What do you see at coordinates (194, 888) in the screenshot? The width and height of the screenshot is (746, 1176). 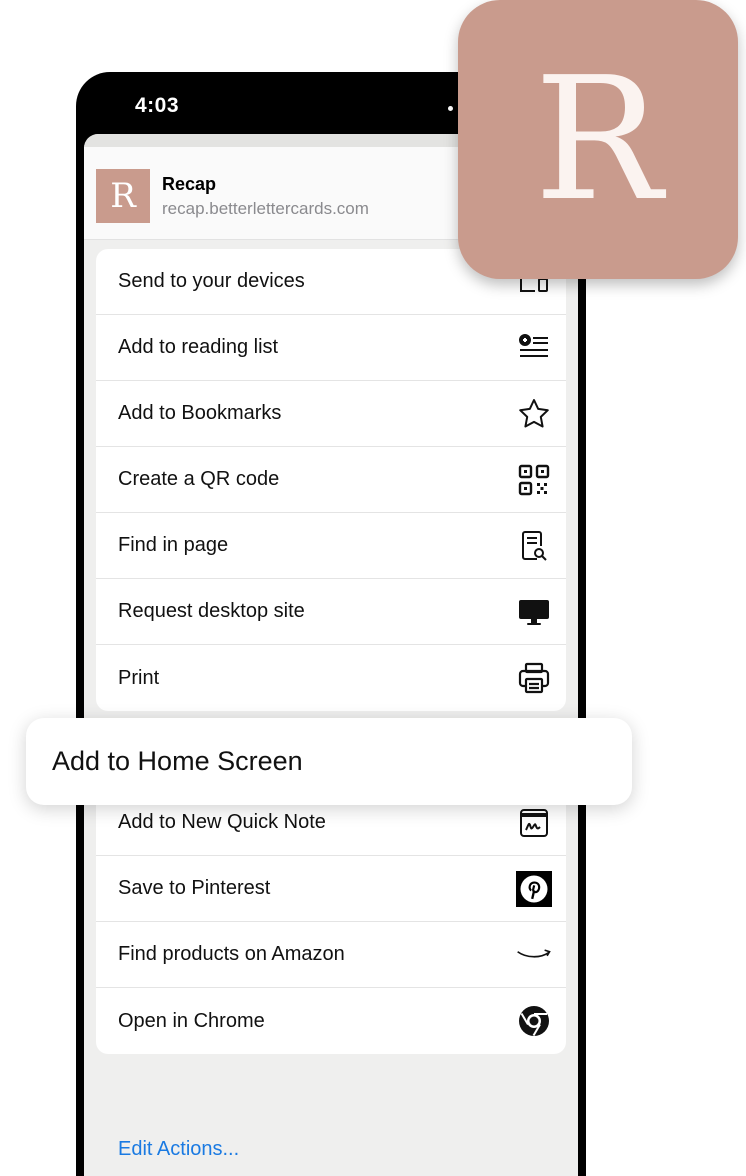 I see `action-label: Save to Pinterest` at bounding box center [194, 888].